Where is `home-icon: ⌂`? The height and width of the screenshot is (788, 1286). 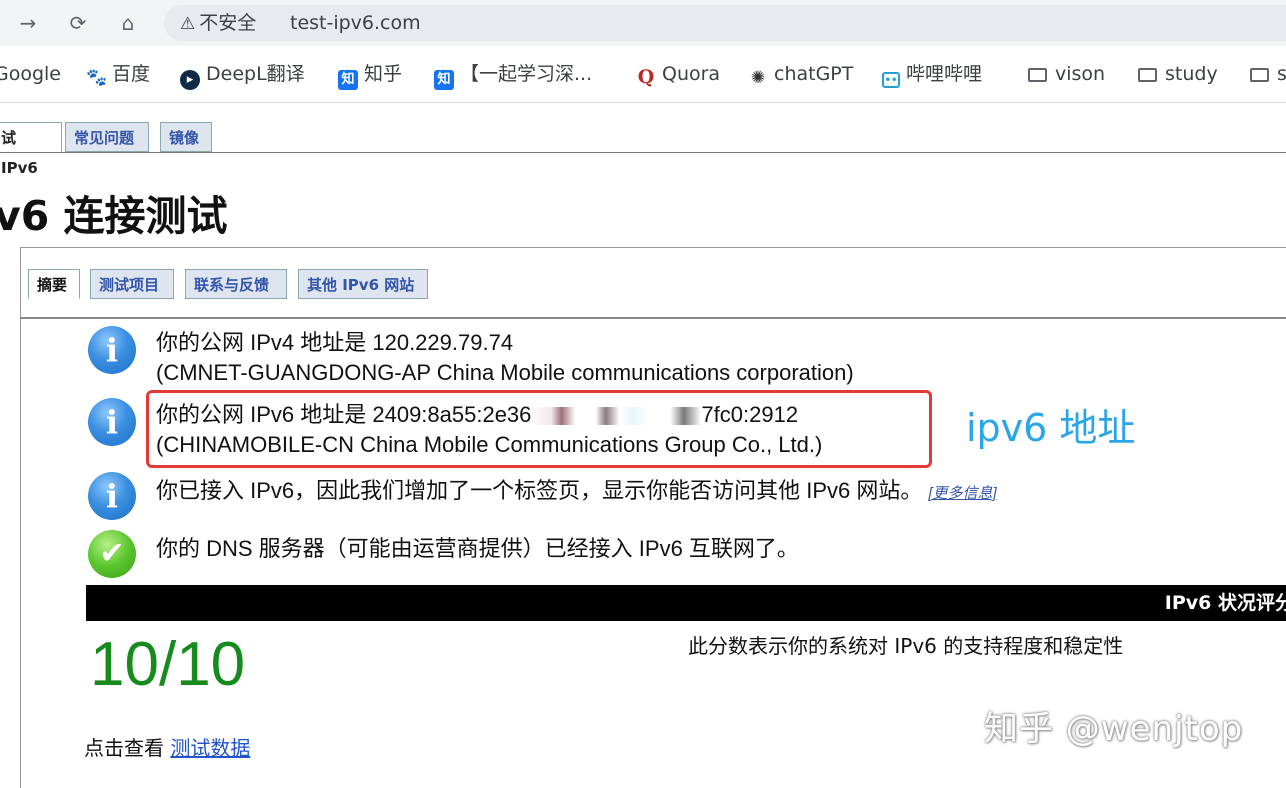 home-icon: ⌂ is located at coordinates (128, 23).